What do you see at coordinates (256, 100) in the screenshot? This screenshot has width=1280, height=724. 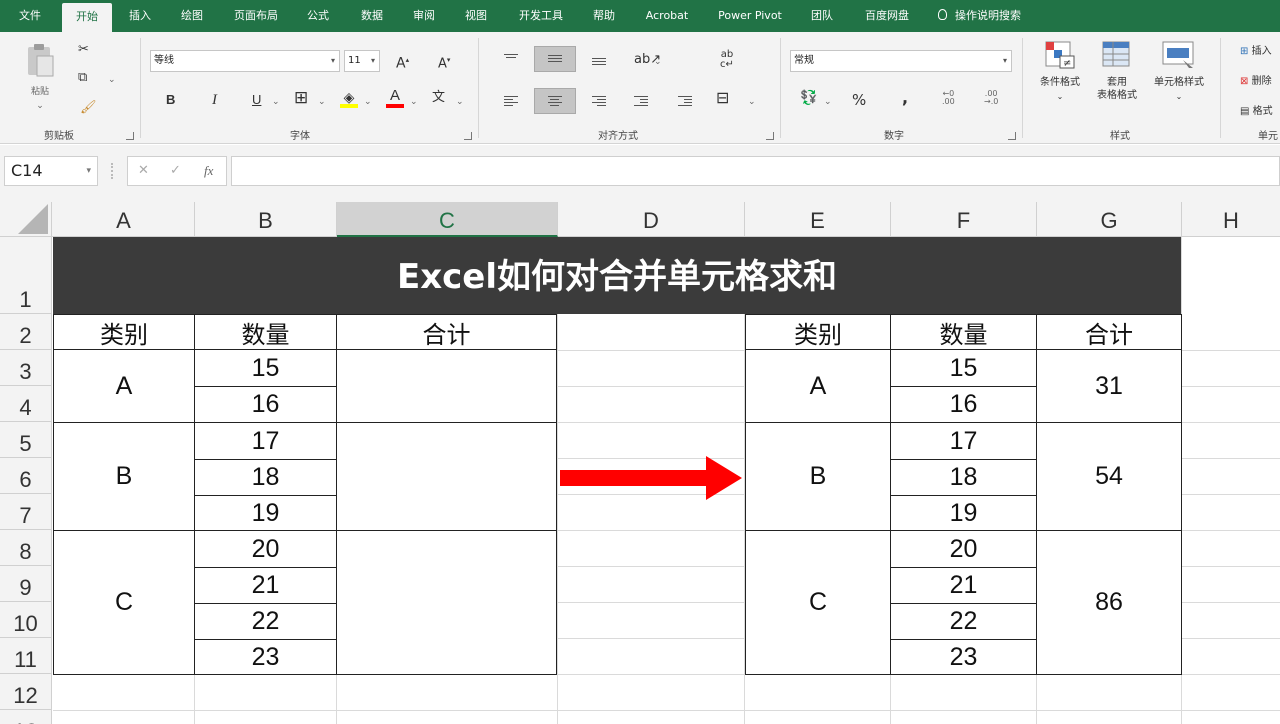 I see `underline-button: U` at bounding box center [256, 100].